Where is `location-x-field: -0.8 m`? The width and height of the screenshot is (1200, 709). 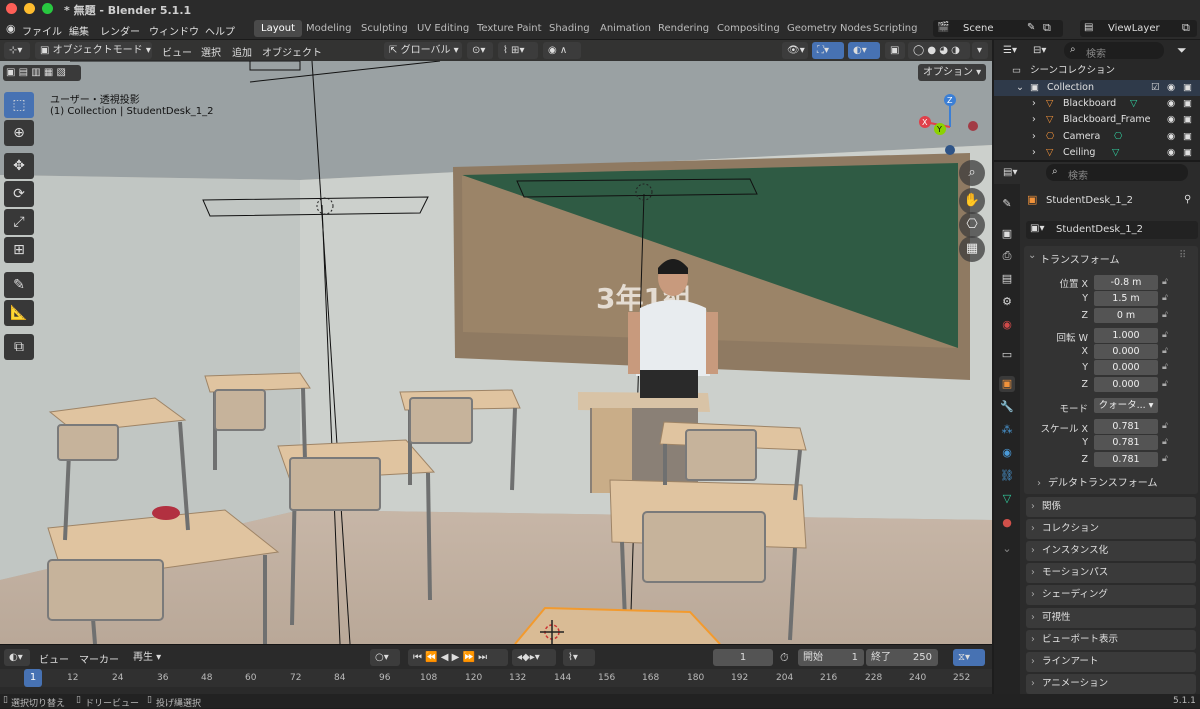
location-x-field: -0.8 m is located at coordinates (1126, 282).